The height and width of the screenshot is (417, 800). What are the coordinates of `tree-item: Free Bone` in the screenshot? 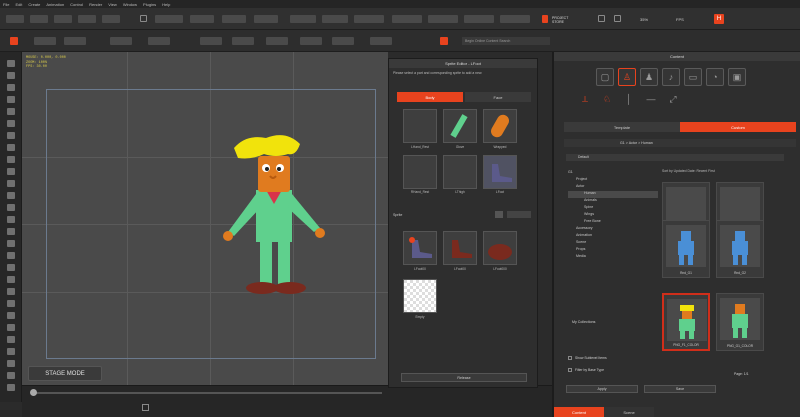 It's located at (613, 222).